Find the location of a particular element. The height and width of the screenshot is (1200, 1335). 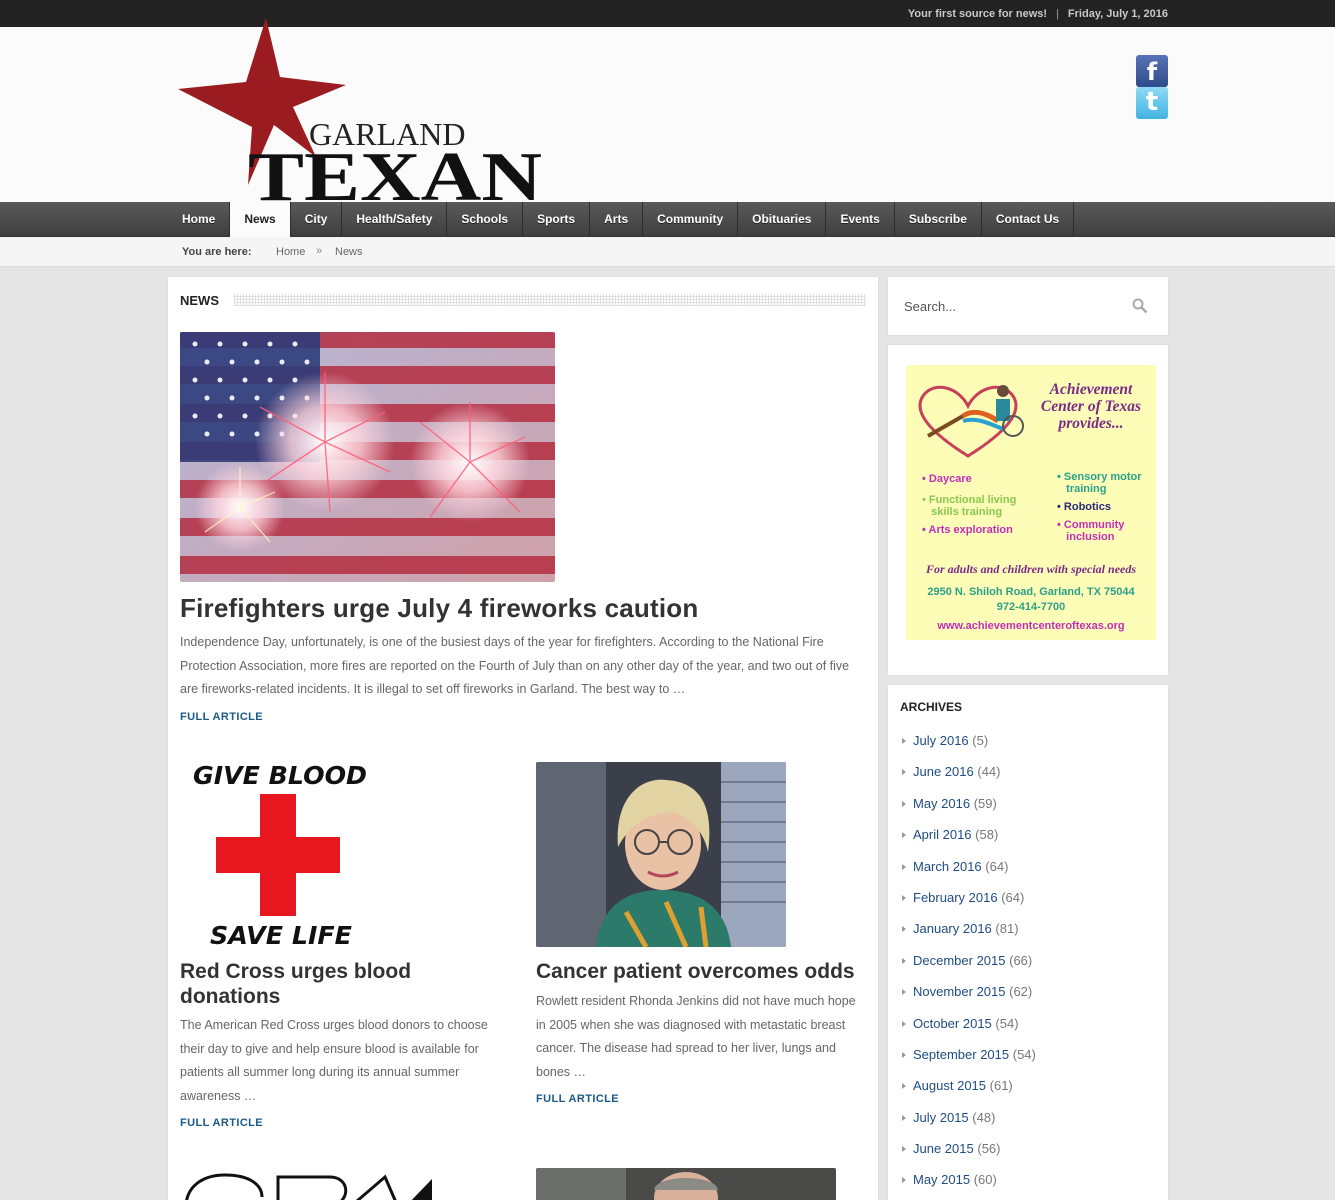

archive-item: April 2016 (58) is located at coordinates (969, 842).